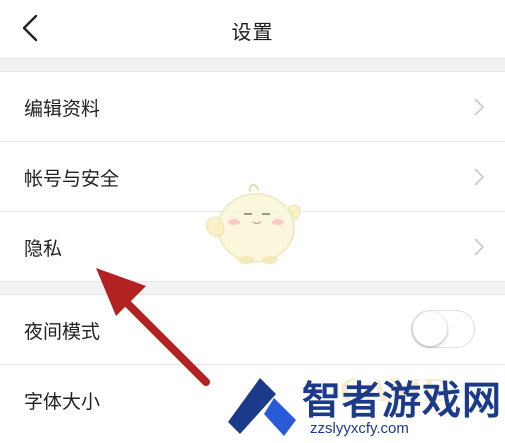  Describe the element at coordinates (402, 401) in the screenshot. I see `watermark-brand: 智者游戏网` at that location.